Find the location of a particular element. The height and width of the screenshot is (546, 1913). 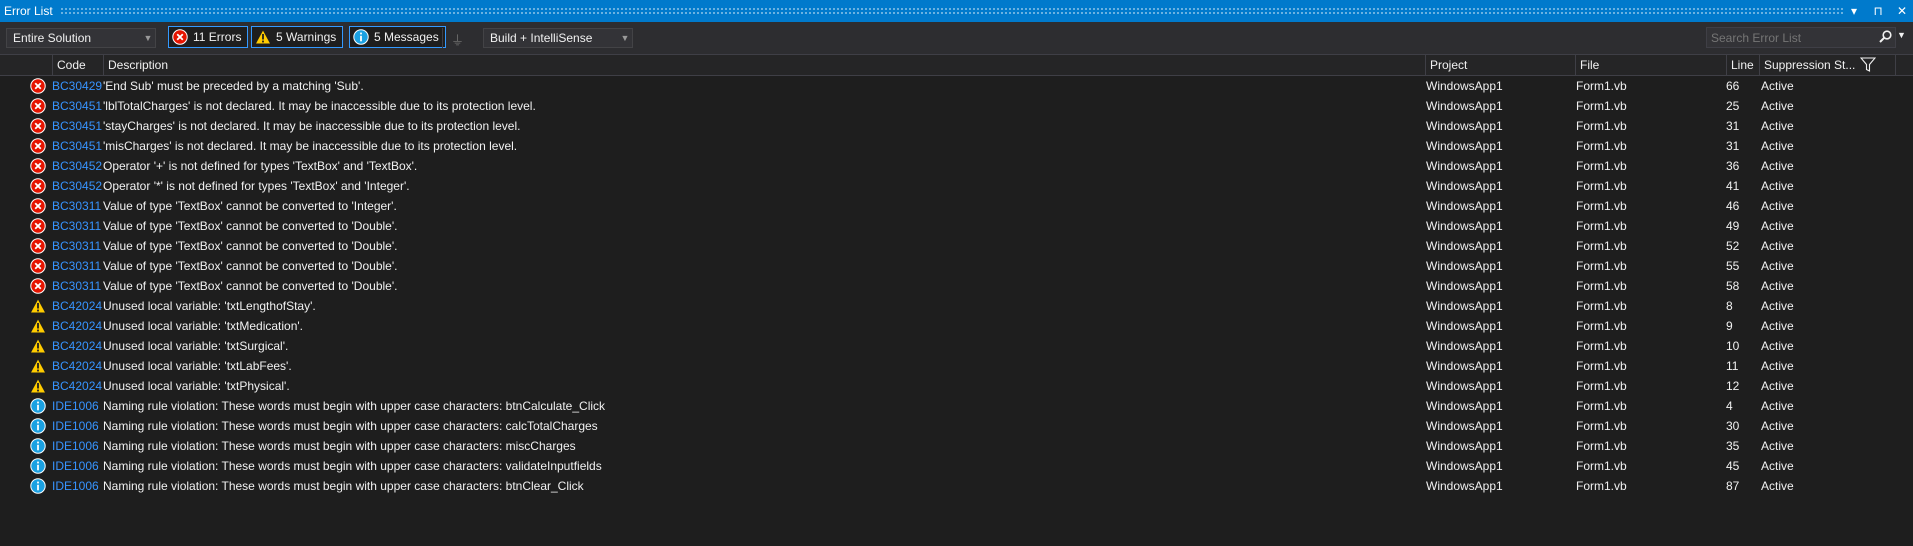

column-filter-icon is located at coordinates (1868, 66).